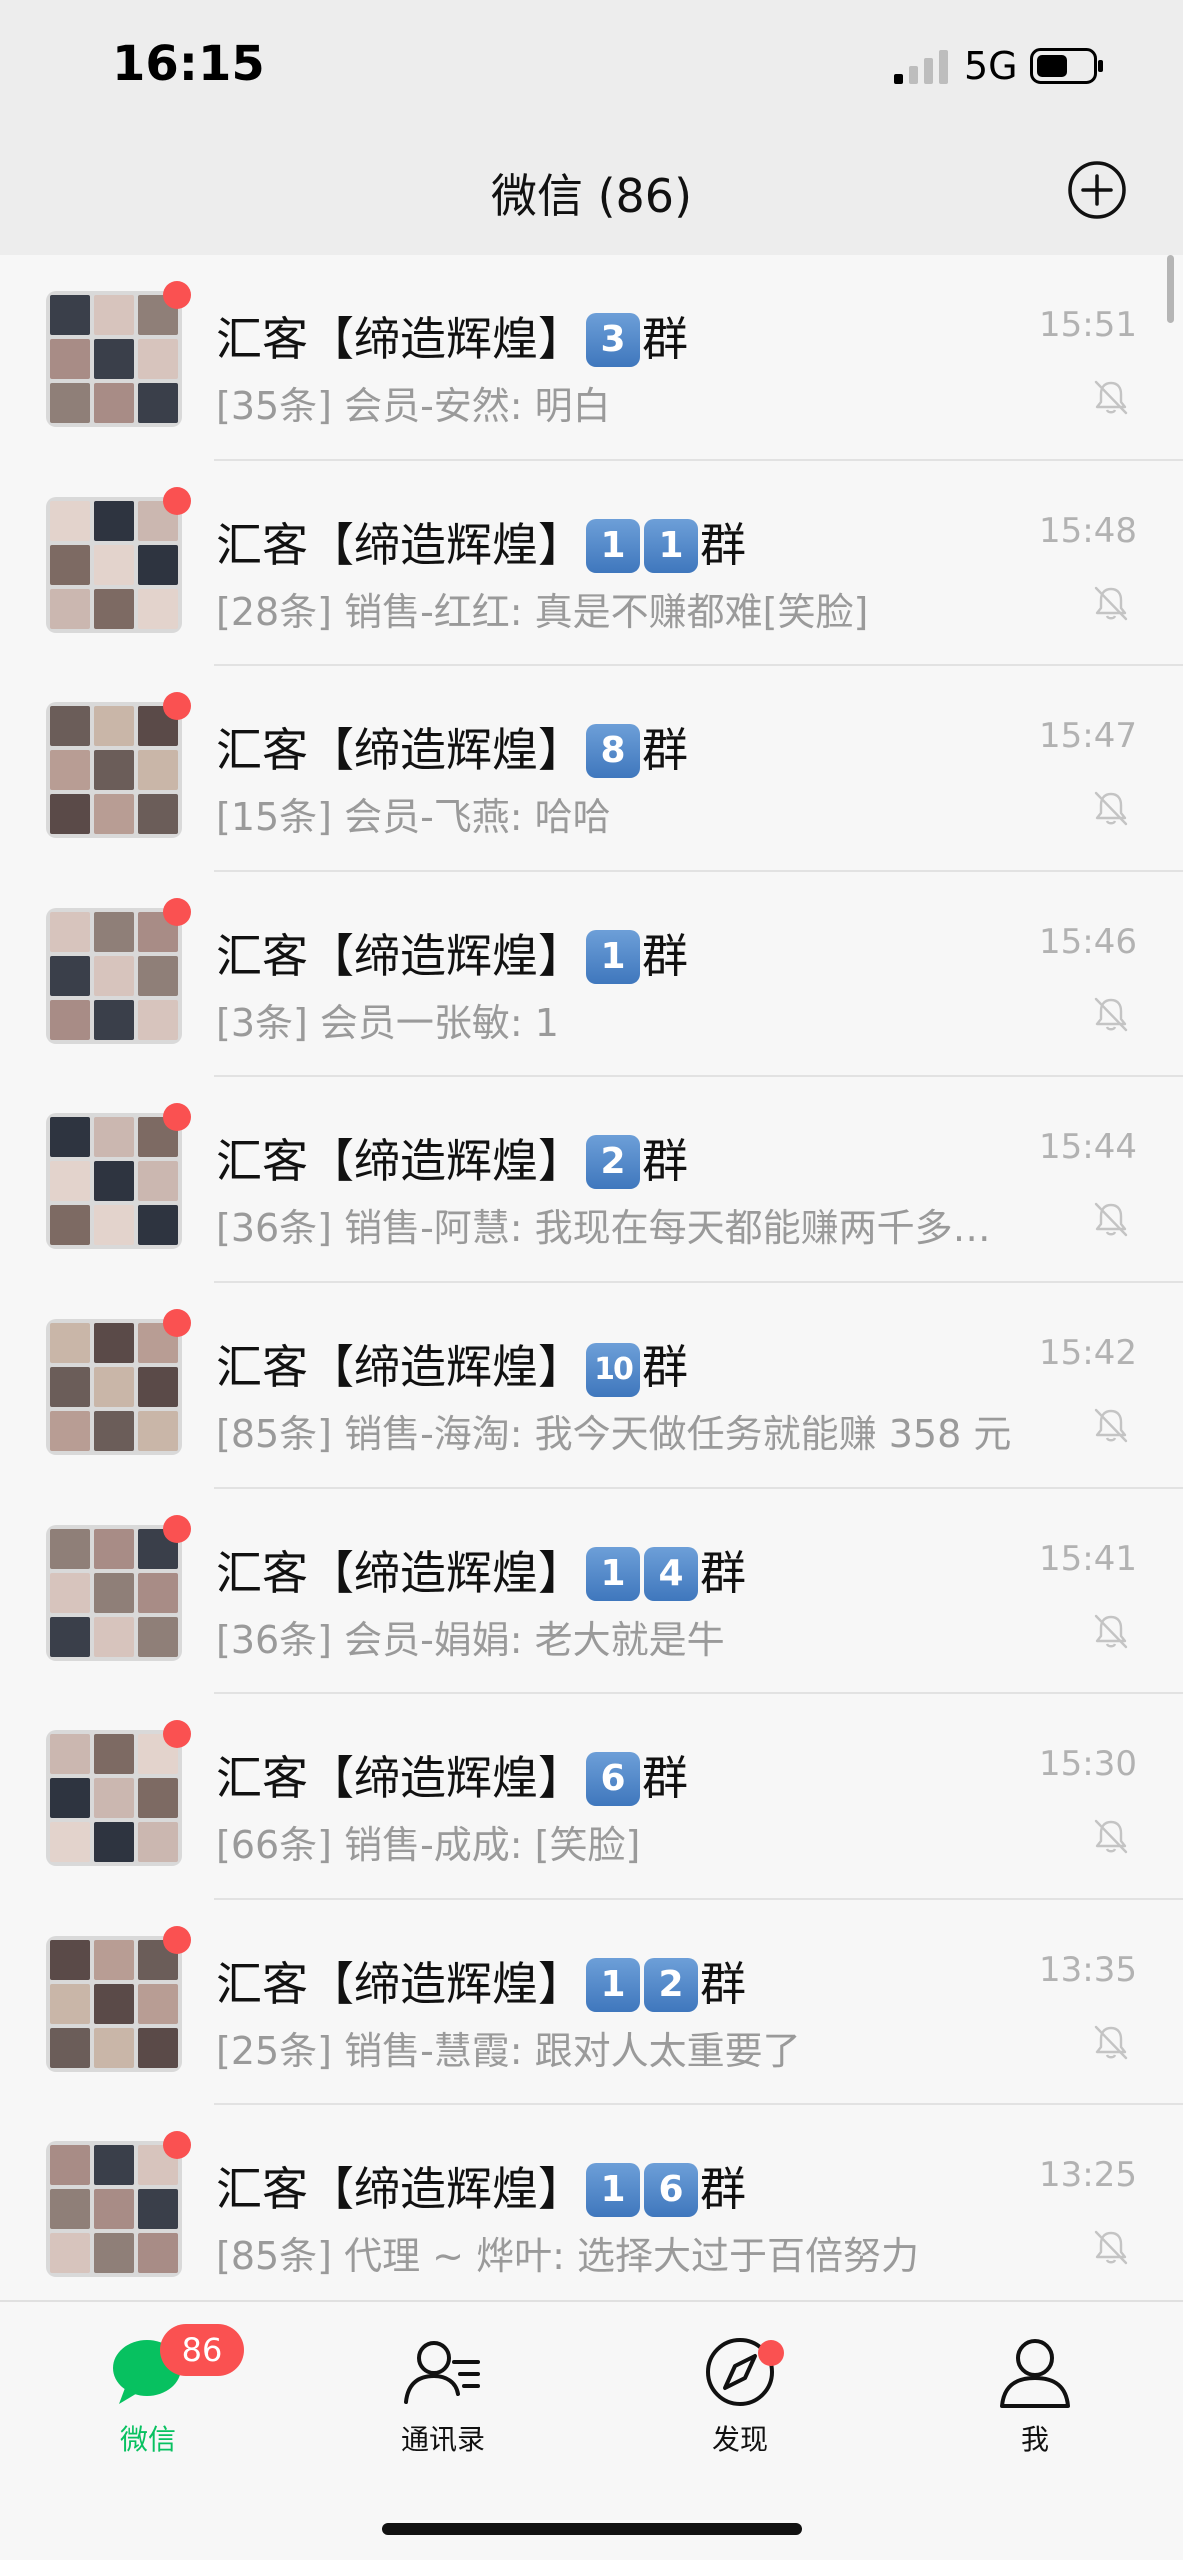 This screenshot has width=1183, height=2560. I want to click on home-indicator, so click(592, 2529).